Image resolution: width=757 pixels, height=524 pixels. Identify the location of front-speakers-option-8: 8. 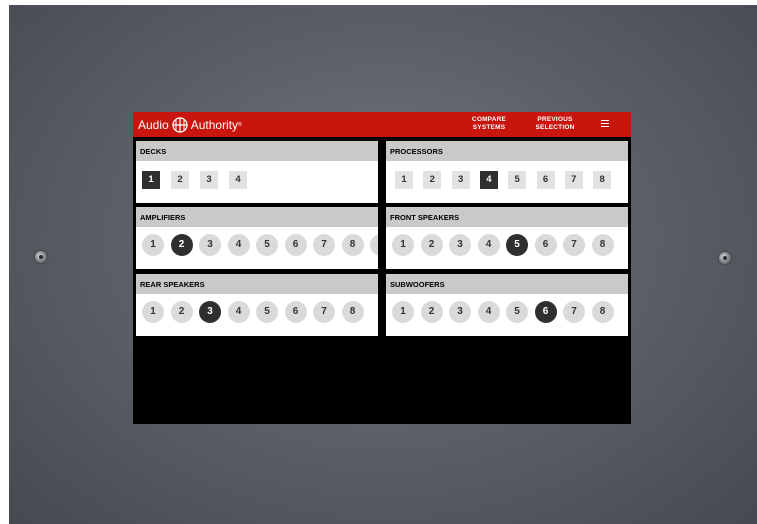
(602, 245).